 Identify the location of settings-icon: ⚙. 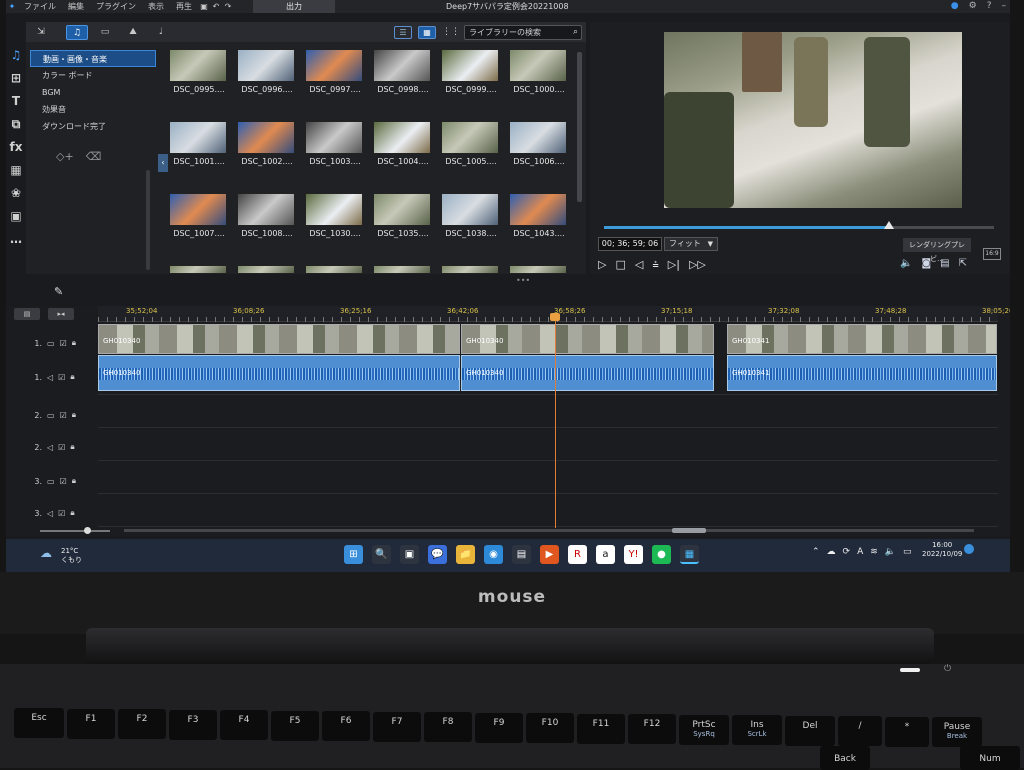
(973, 6).